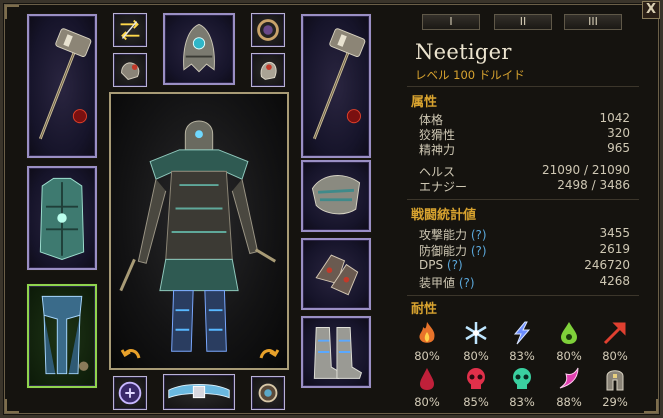  I want to click on boots-icon, so click(338, 353).